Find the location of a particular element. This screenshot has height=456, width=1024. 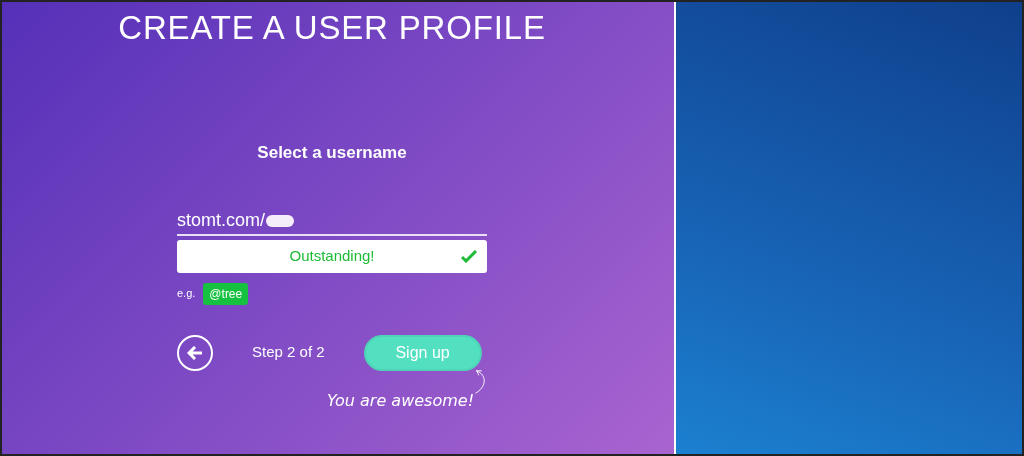

username-field: stomt.com/ is located at coordinates (332, 221).